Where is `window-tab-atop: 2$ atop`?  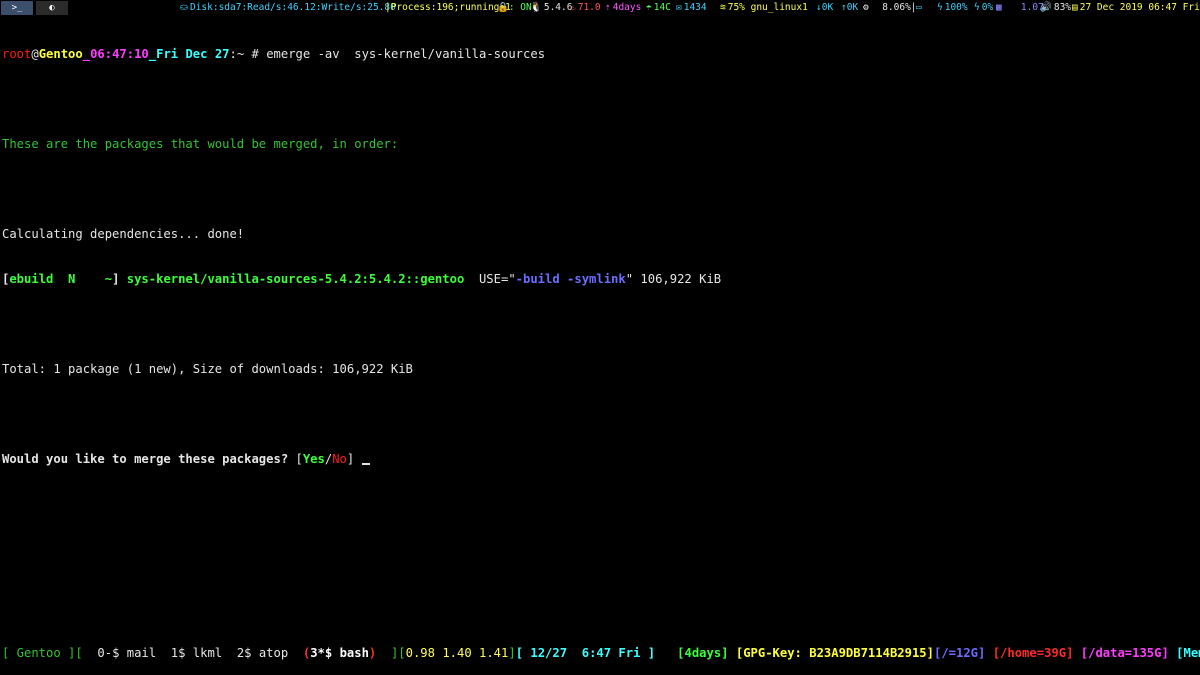 window-tab-atop: 2$ atop is located at coordinates (270, 653).